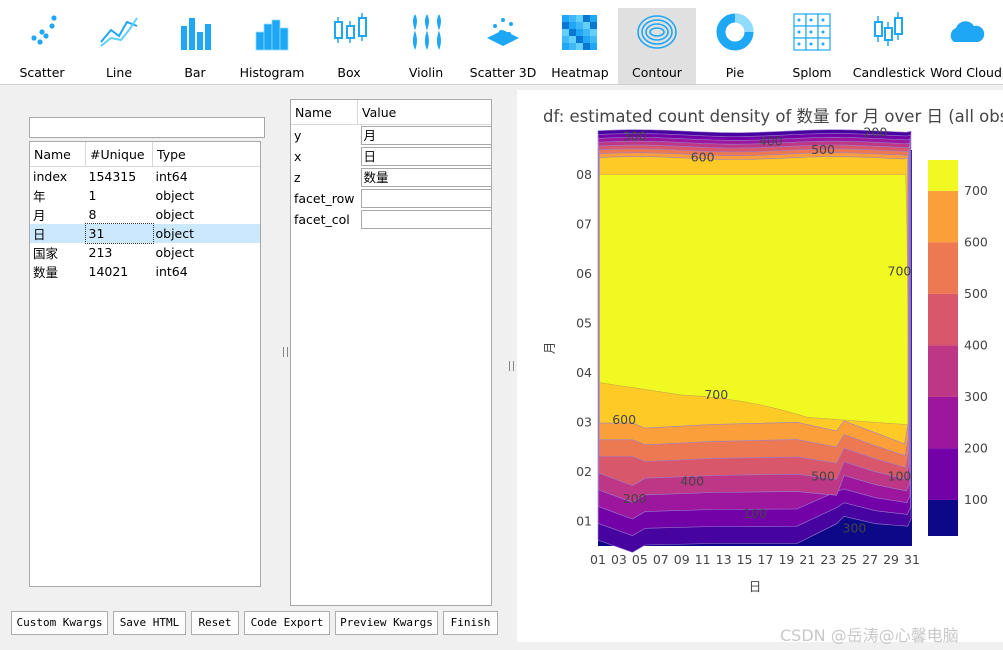 This screenshot has width=1003, height=650. Describe the element at coordinates (42, 46) in the screenshot. I see `tool-scatter: Scatter` at that location.